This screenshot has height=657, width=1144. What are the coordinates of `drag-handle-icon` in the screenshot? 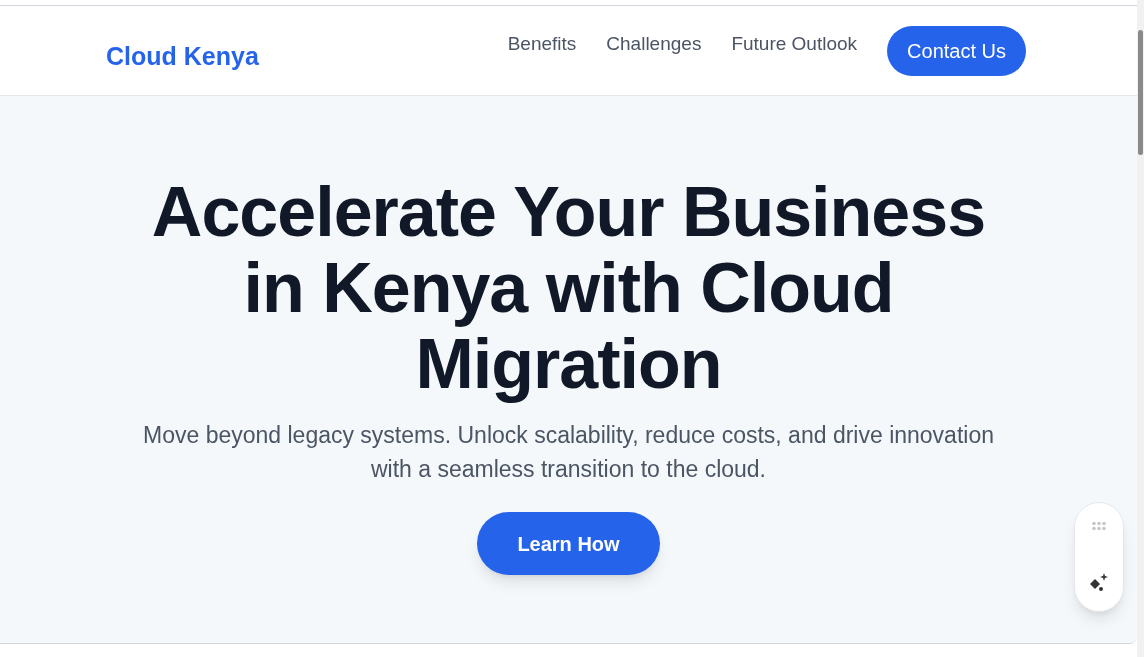 It's located at (1099, 526).